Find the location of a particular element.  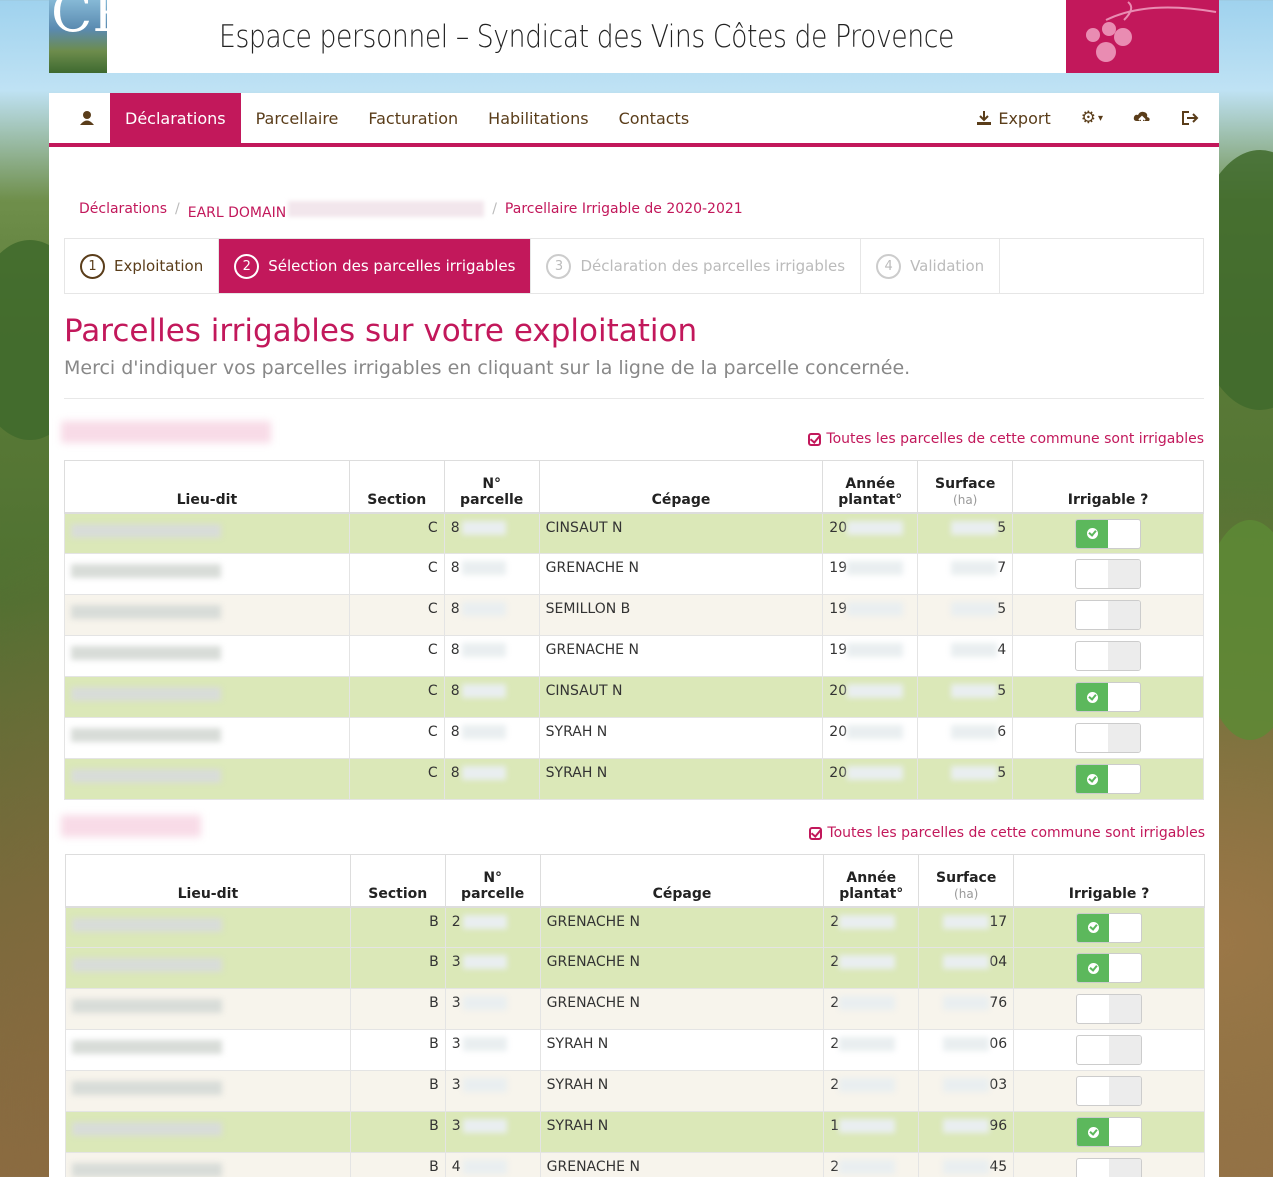

table-row: C 8 SYRAH N 20 6 is located at coordinates (634, 738).